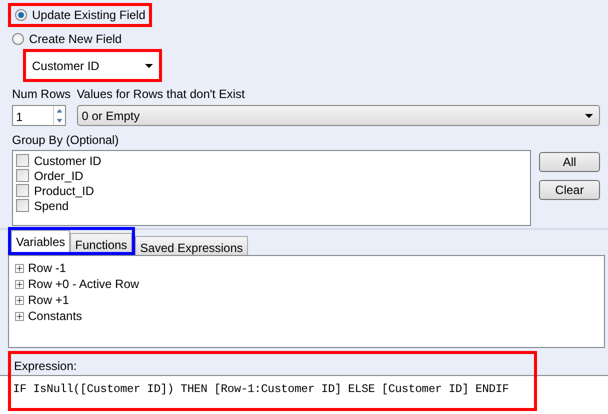  I want to click on tree-item: Row -1, so click(47, 268).